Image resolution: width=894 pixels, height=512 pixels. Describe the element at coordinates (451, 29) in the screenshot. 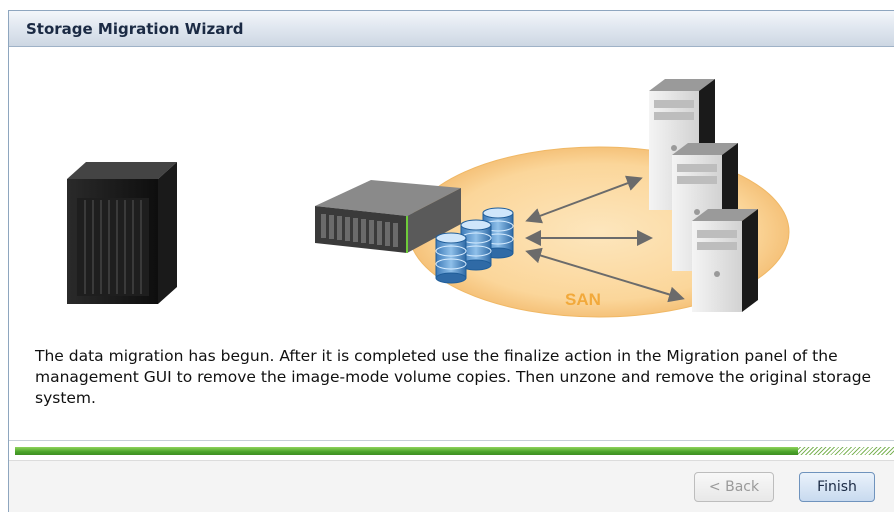

I see `dialog-titlebar: Storage Migration Wizard` at that location.